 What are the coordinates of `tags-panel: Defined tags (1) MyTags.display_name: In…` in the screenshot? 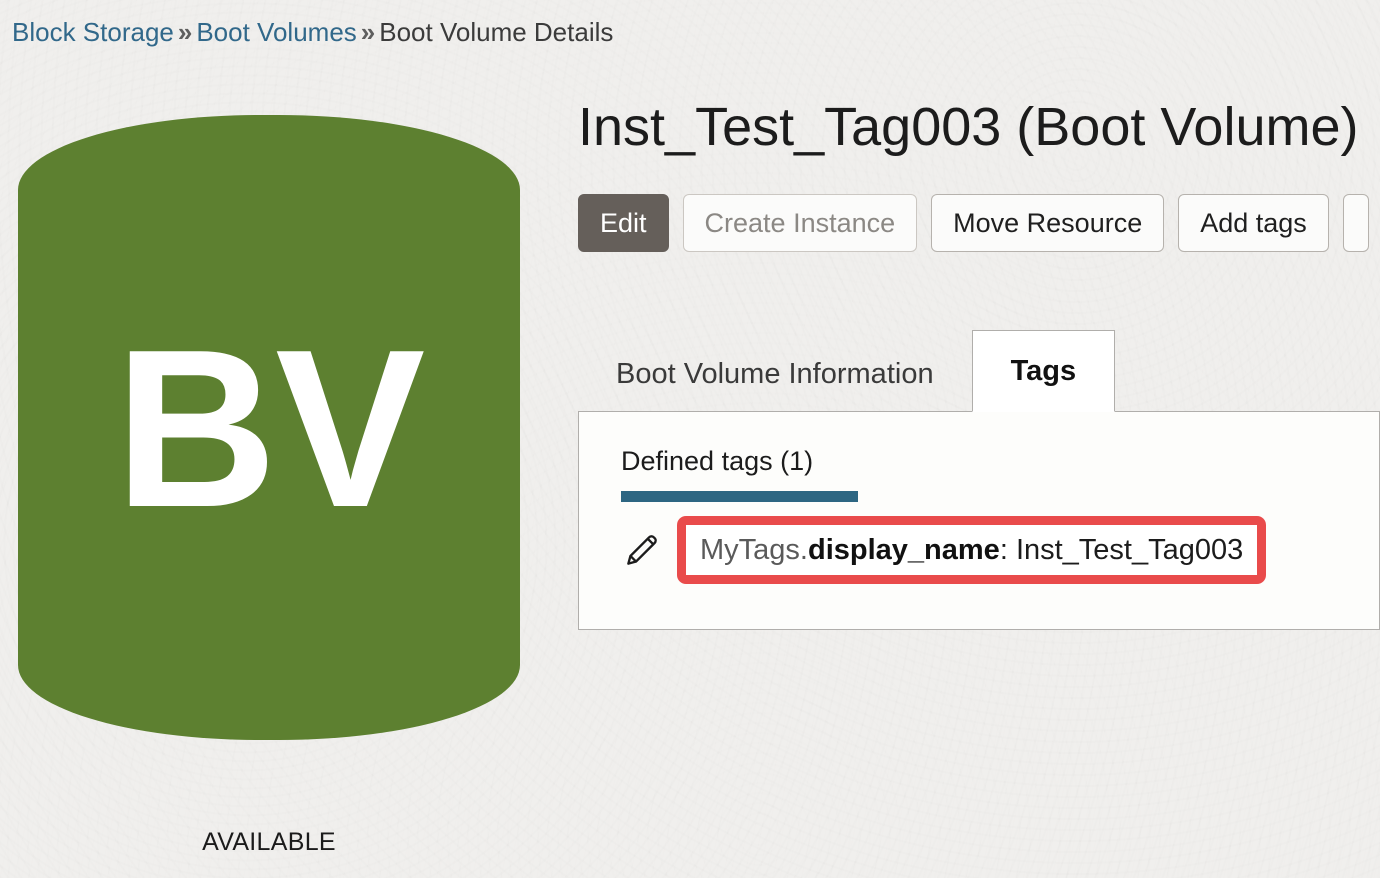 It's located at (979, 521).